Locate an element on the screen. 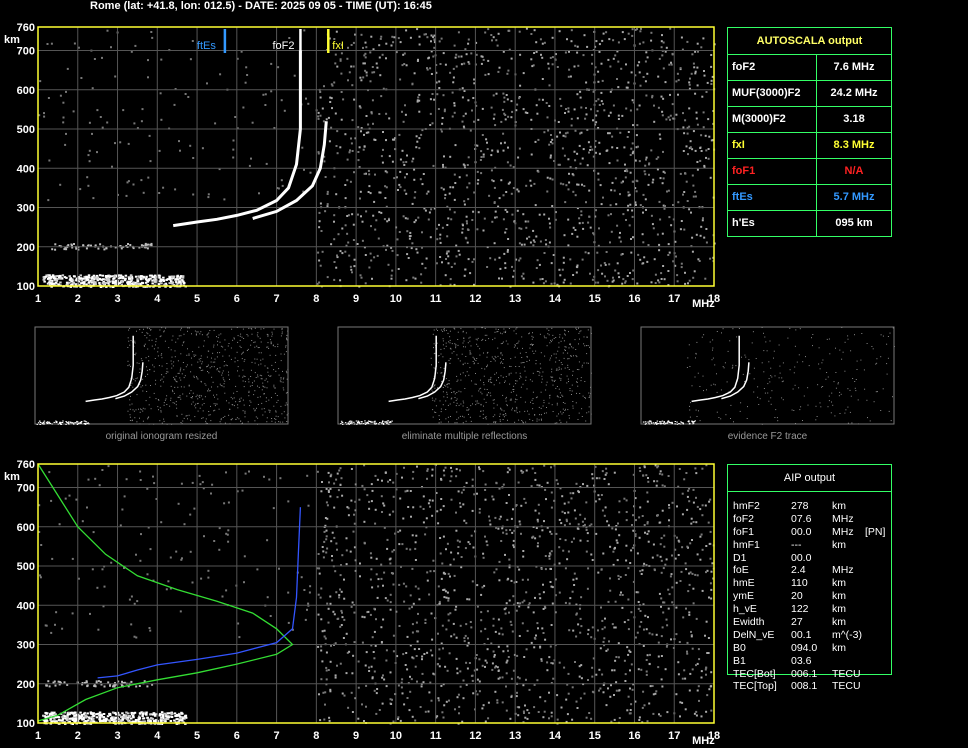 The height and width of the screenshot is (748, 968). x-tick-label: 4 is located at coordinates (157, 736).